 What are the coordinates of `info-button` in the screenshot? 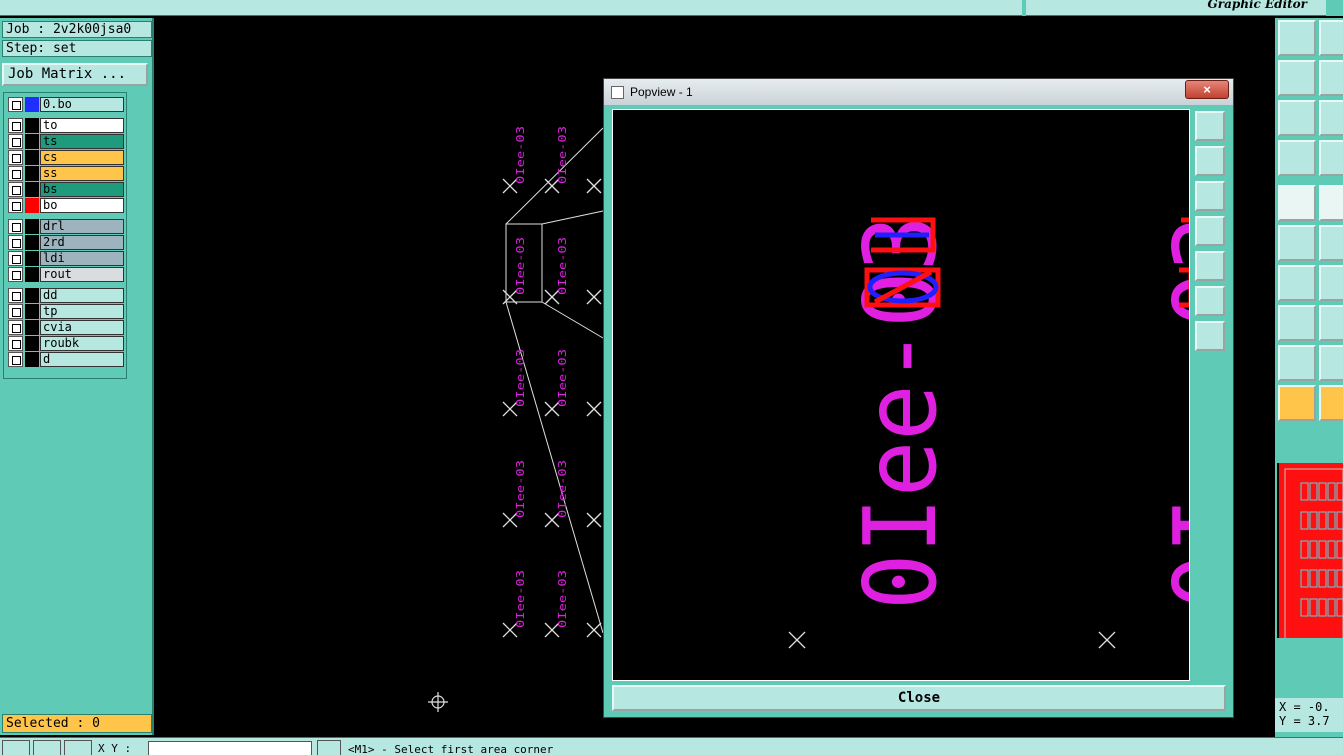 It's located at (329, 747).